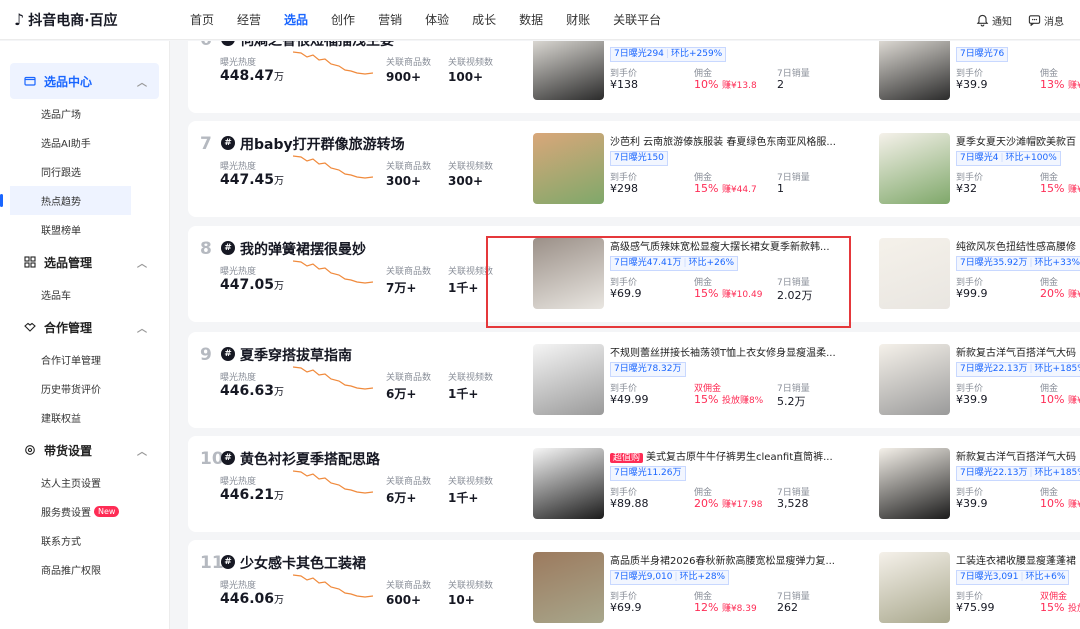 Image resolution: width=1080 pixels, height=629 pixels. I want to click on nav-creation: 创作, so click(343, 19).